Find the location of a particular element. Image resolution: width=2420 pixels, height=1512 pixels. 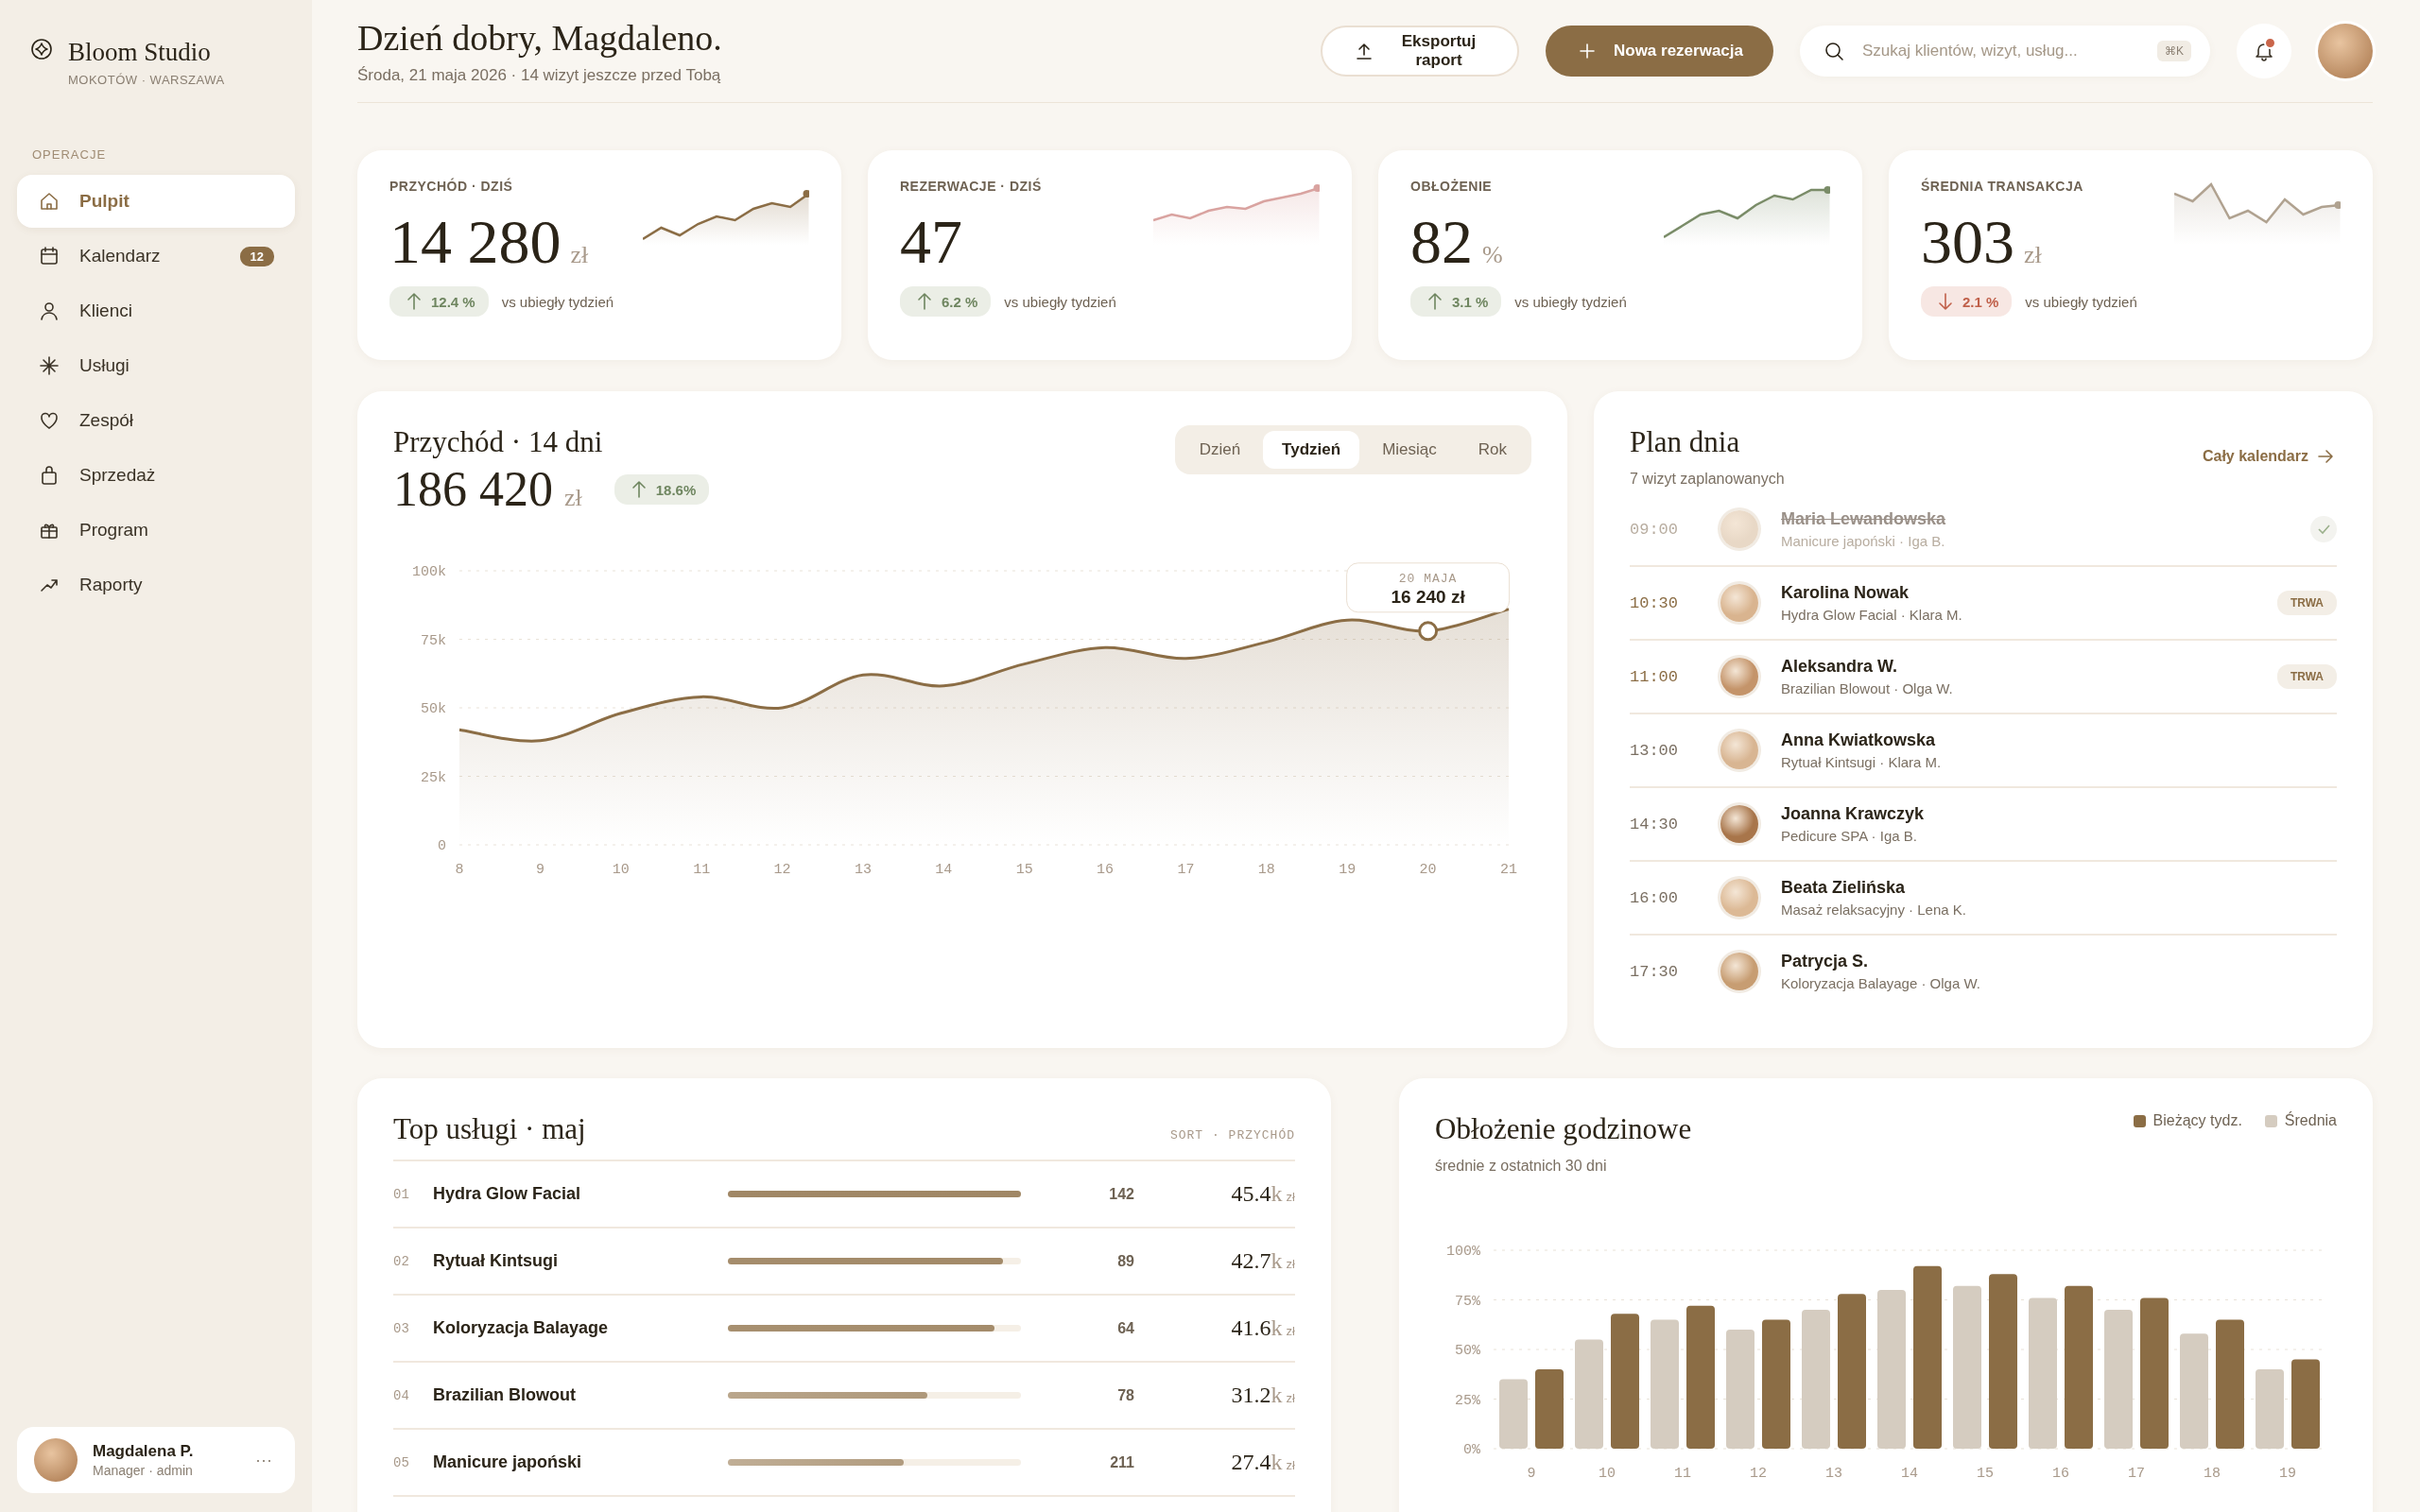

date-subtitle: Środa, 21 maja 2026 · 14 wizyt jeszcze przed Tobą is located at coordinates (539, 75).